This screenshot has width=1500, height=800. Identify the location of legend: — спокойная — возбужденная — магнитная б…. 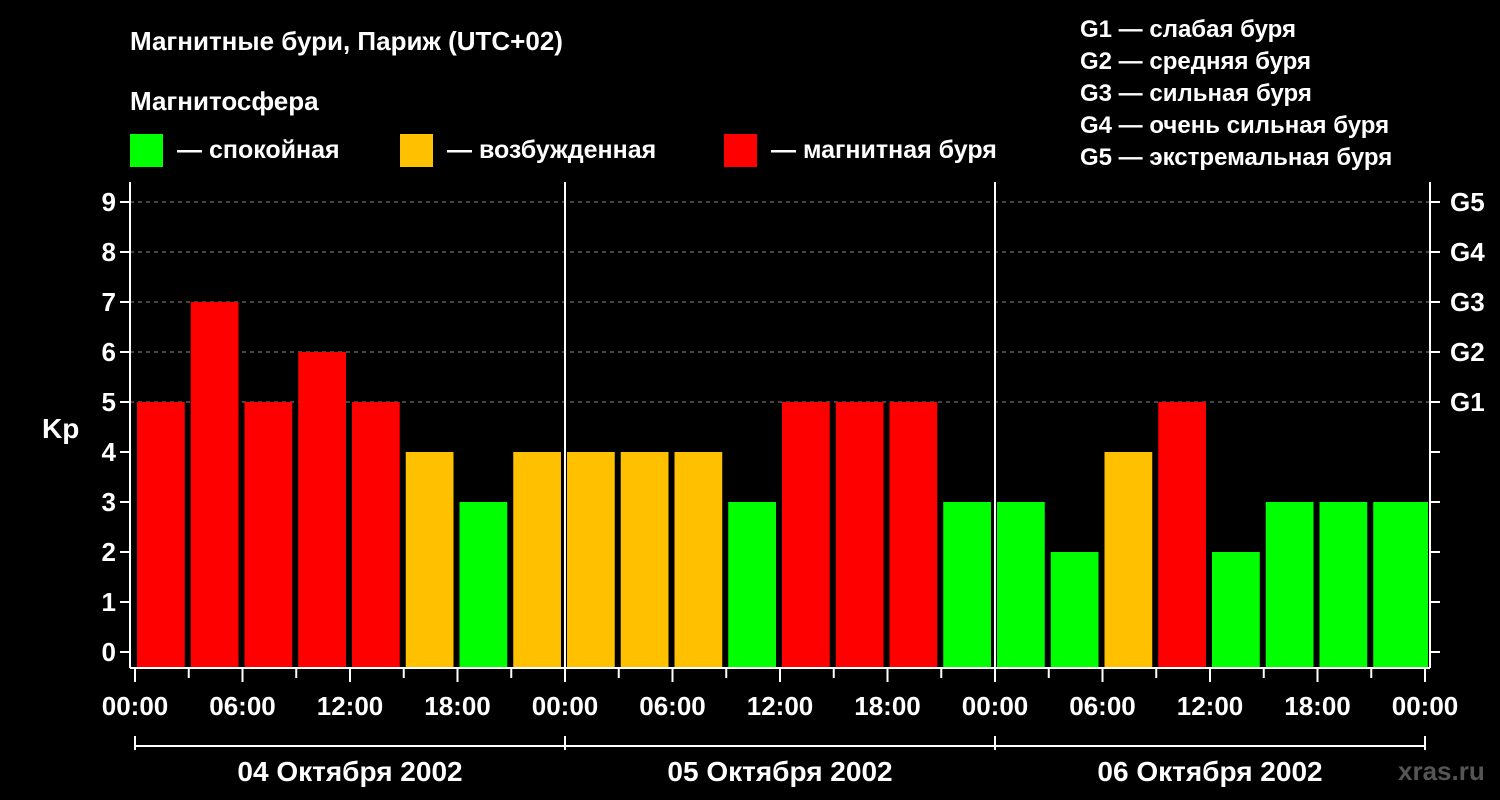
(563, 150).